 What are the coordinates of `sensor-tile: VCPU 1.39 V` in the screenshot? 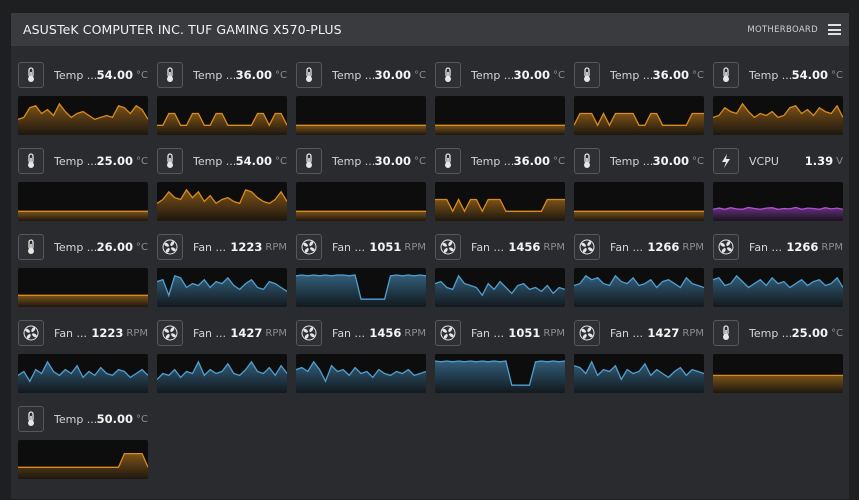 It's located at (778, 184).